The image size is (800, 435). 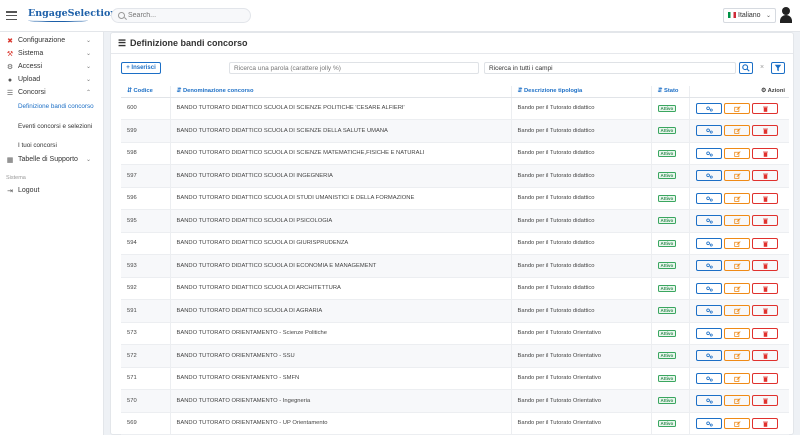 What do you see at coordinates (58, 146) in the screenshot?
I see `sidebar-subitem-tuoi-concorsi: I tuoi concorsi` at bounding box center [58, 146].